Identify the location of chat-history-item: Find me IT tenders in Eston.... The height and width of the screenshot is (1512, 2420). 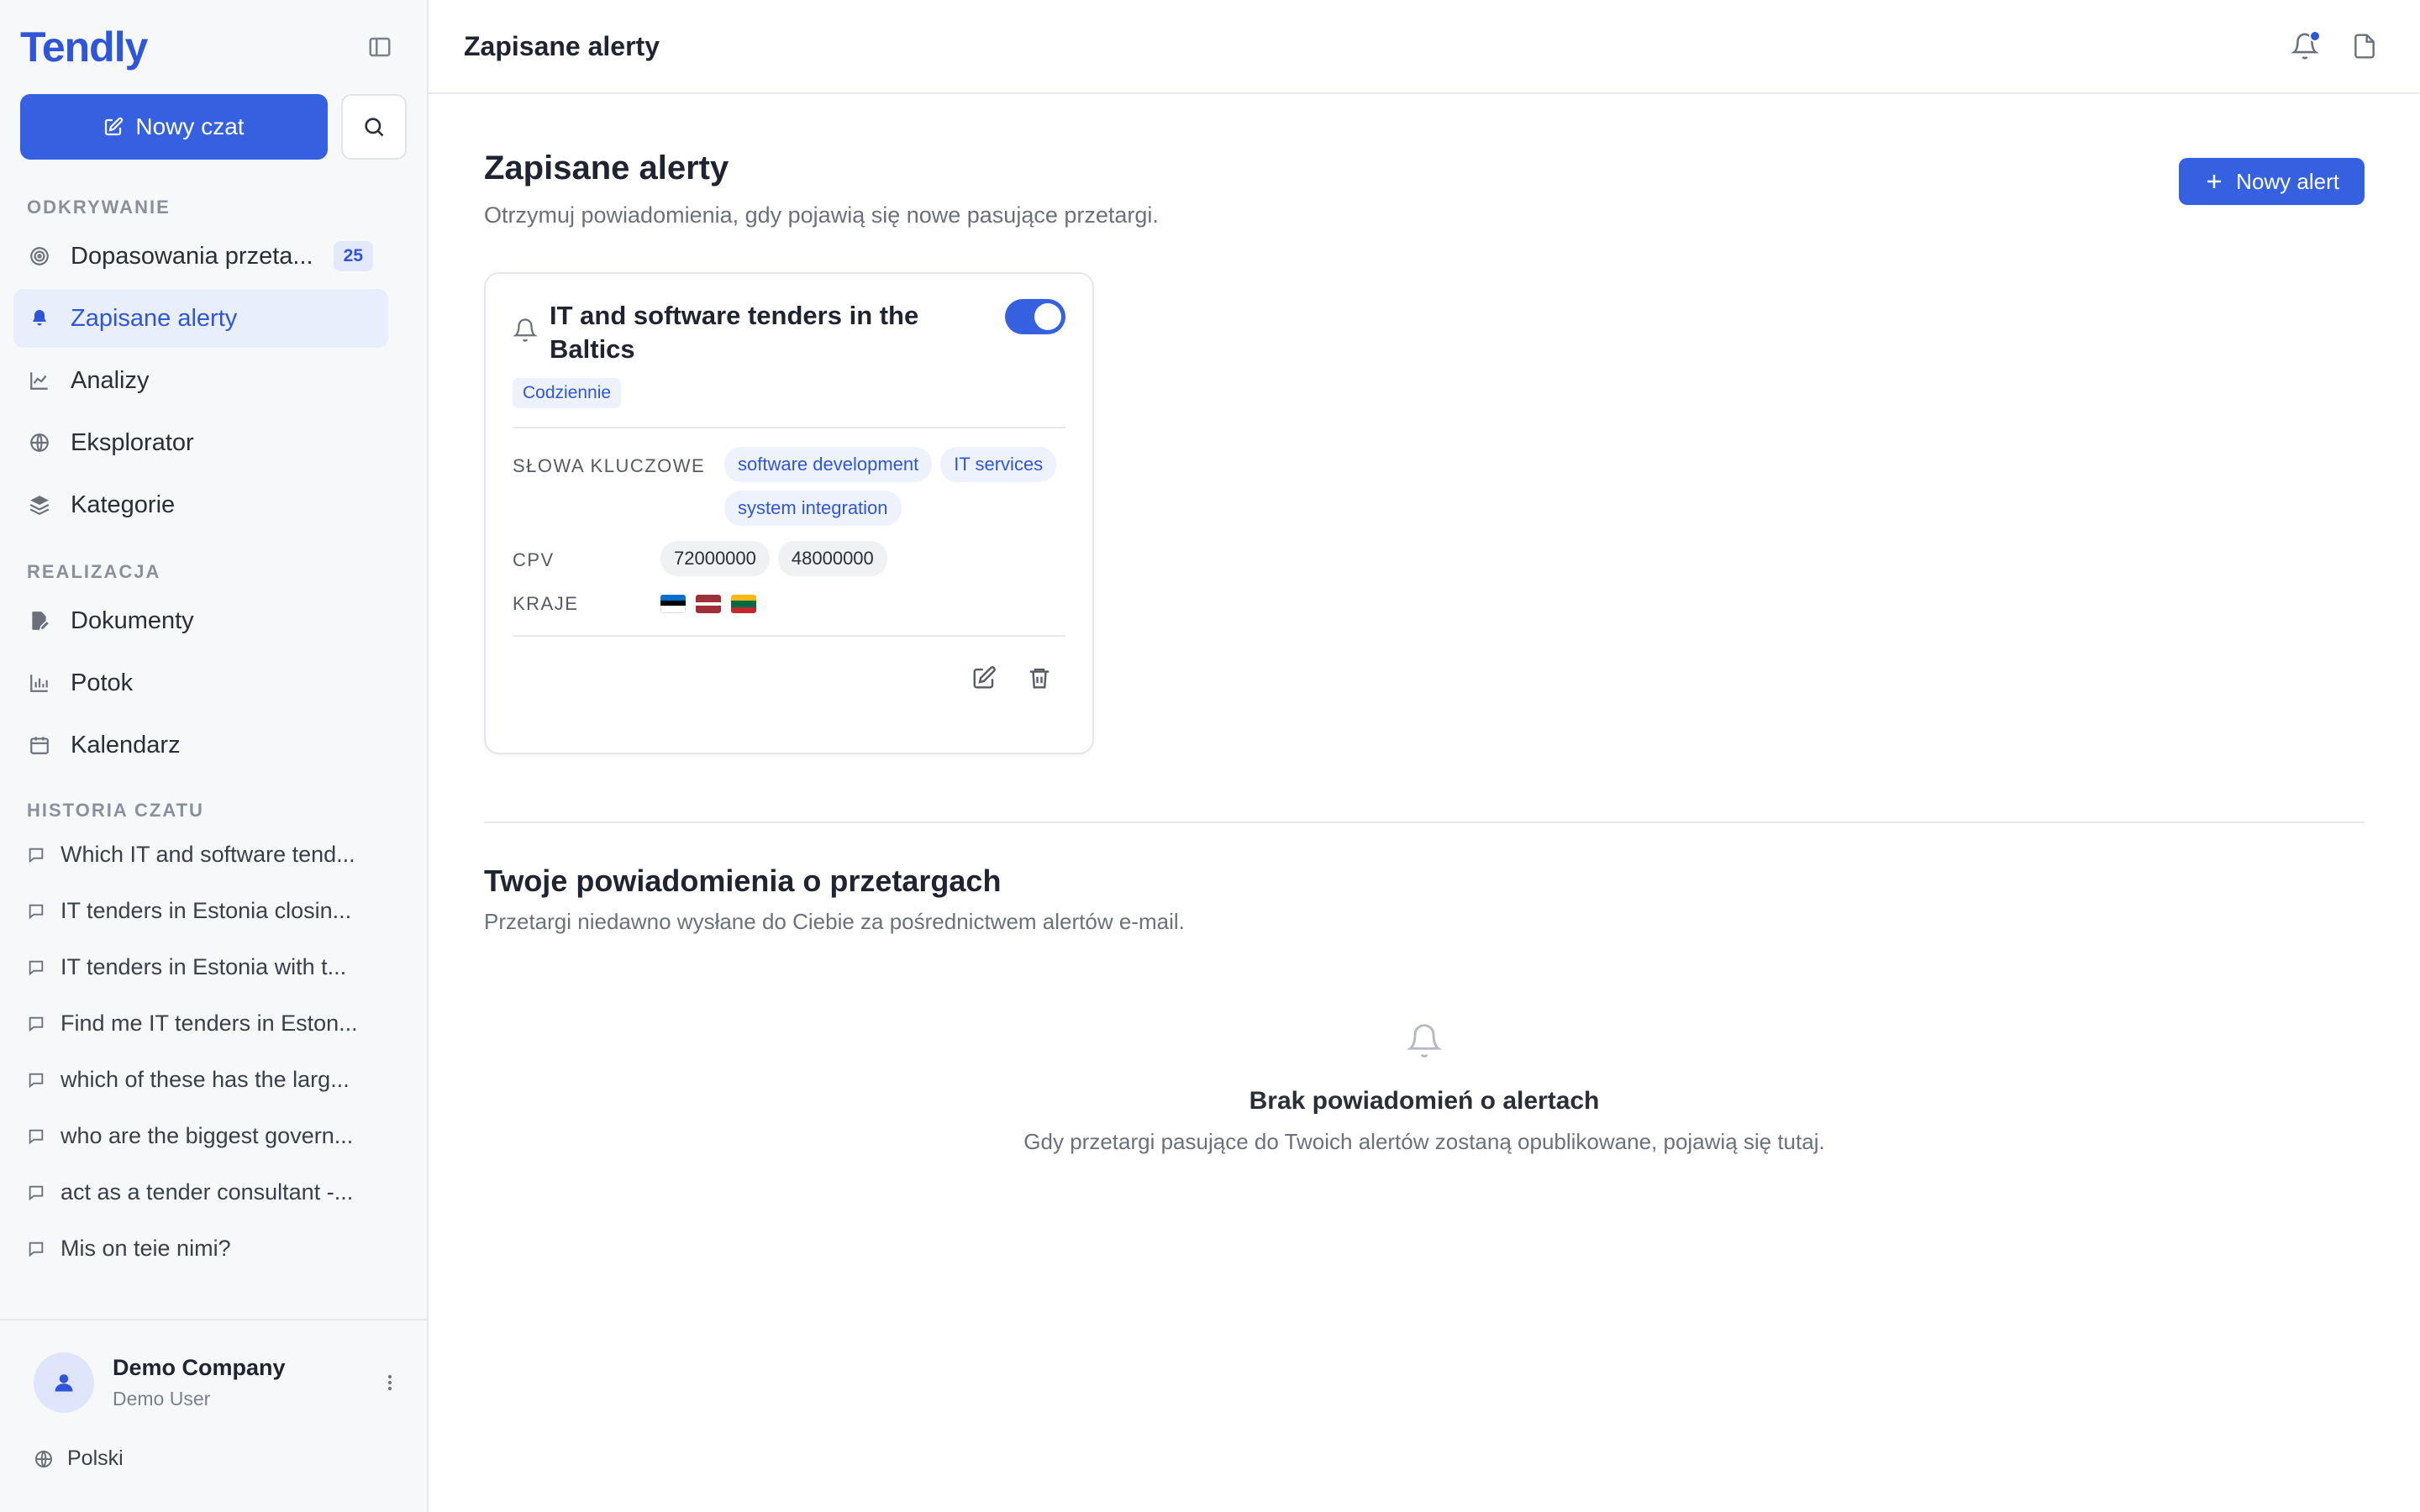
(214, 1023).